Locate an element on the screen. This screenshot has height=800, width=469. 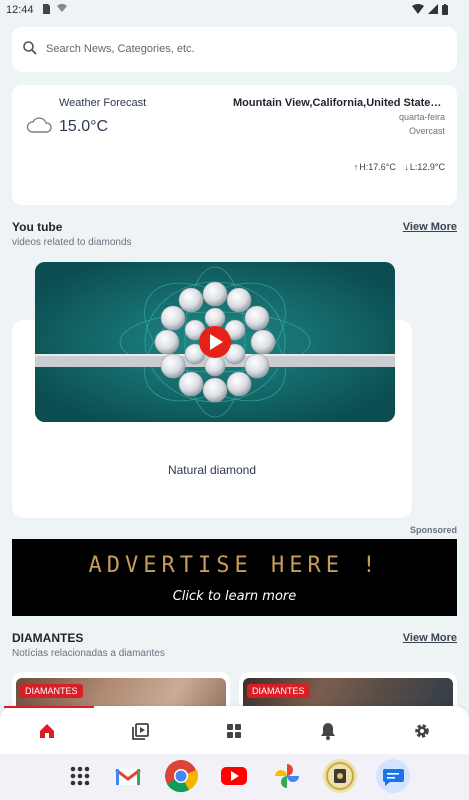
weather-condition: Overcast is located at coordinates (426, 131).